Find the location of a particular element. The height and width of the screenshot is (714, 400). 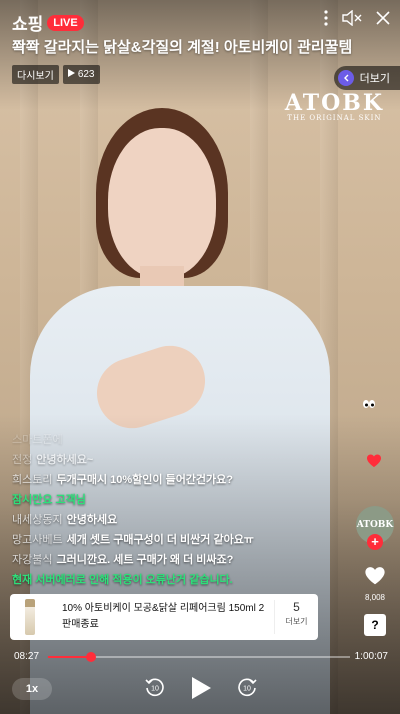

brand-logo-overlay: ATOBK THE ORIGINAL SKIN is located at coordinates (334, 106).